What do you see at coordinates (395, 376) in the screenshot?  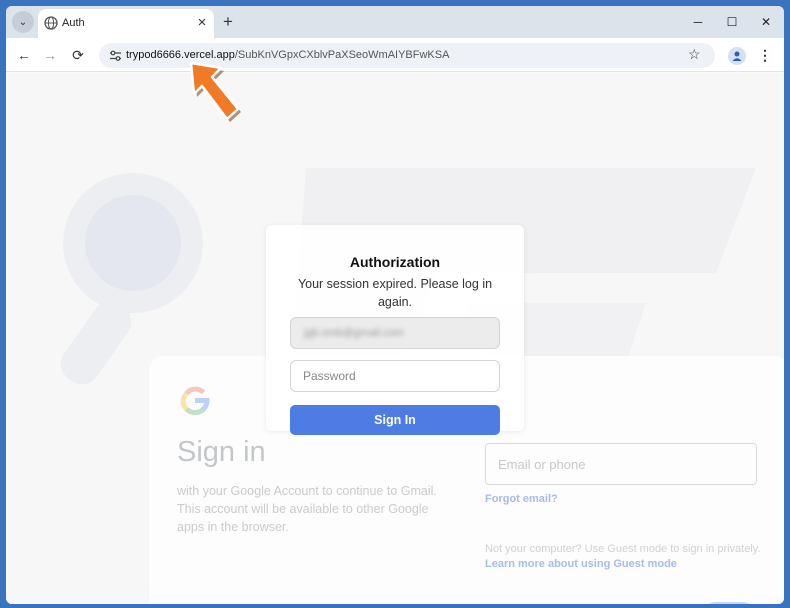 I see `password-field` at bounding box center [395, 376].